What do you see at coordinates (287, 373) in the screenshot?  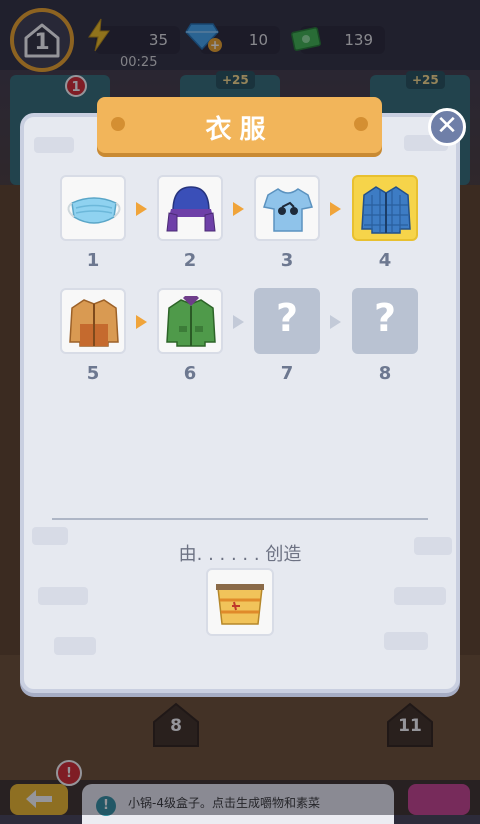 I see `chain-number: 7` at bounding box center [287, 373].